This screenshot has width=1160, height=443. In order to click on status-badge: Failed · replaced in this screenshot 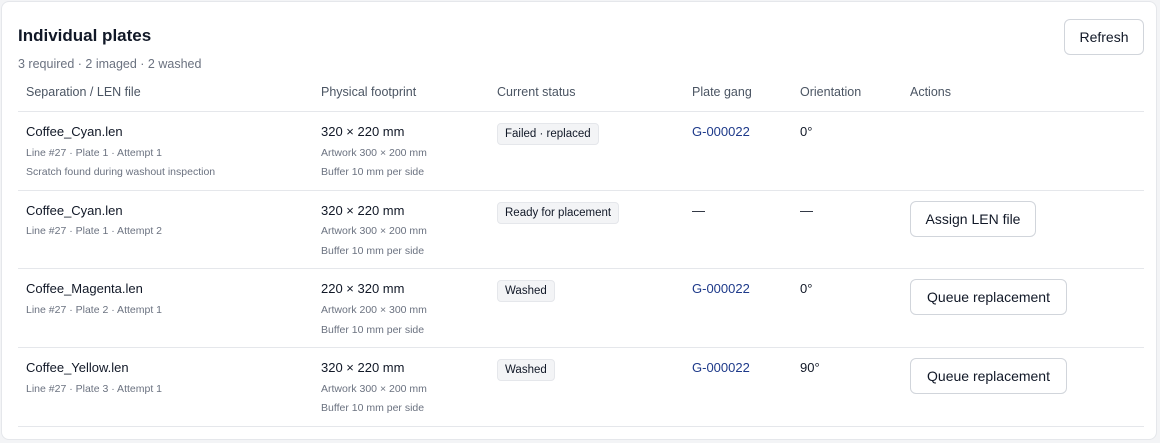, I will do `click(548, 134)`.